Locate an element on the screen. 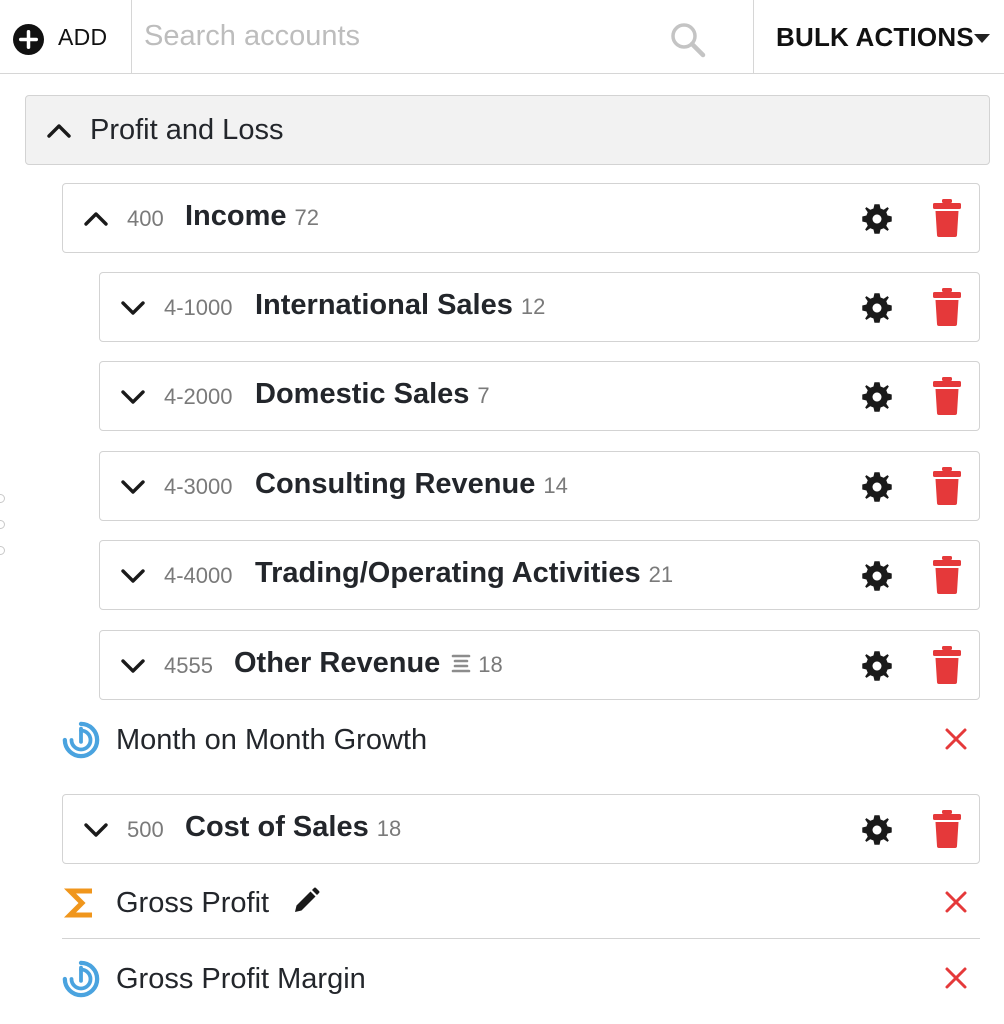  toolbar: ADD BULK ACTIONS is located at coordinates (502, 37).